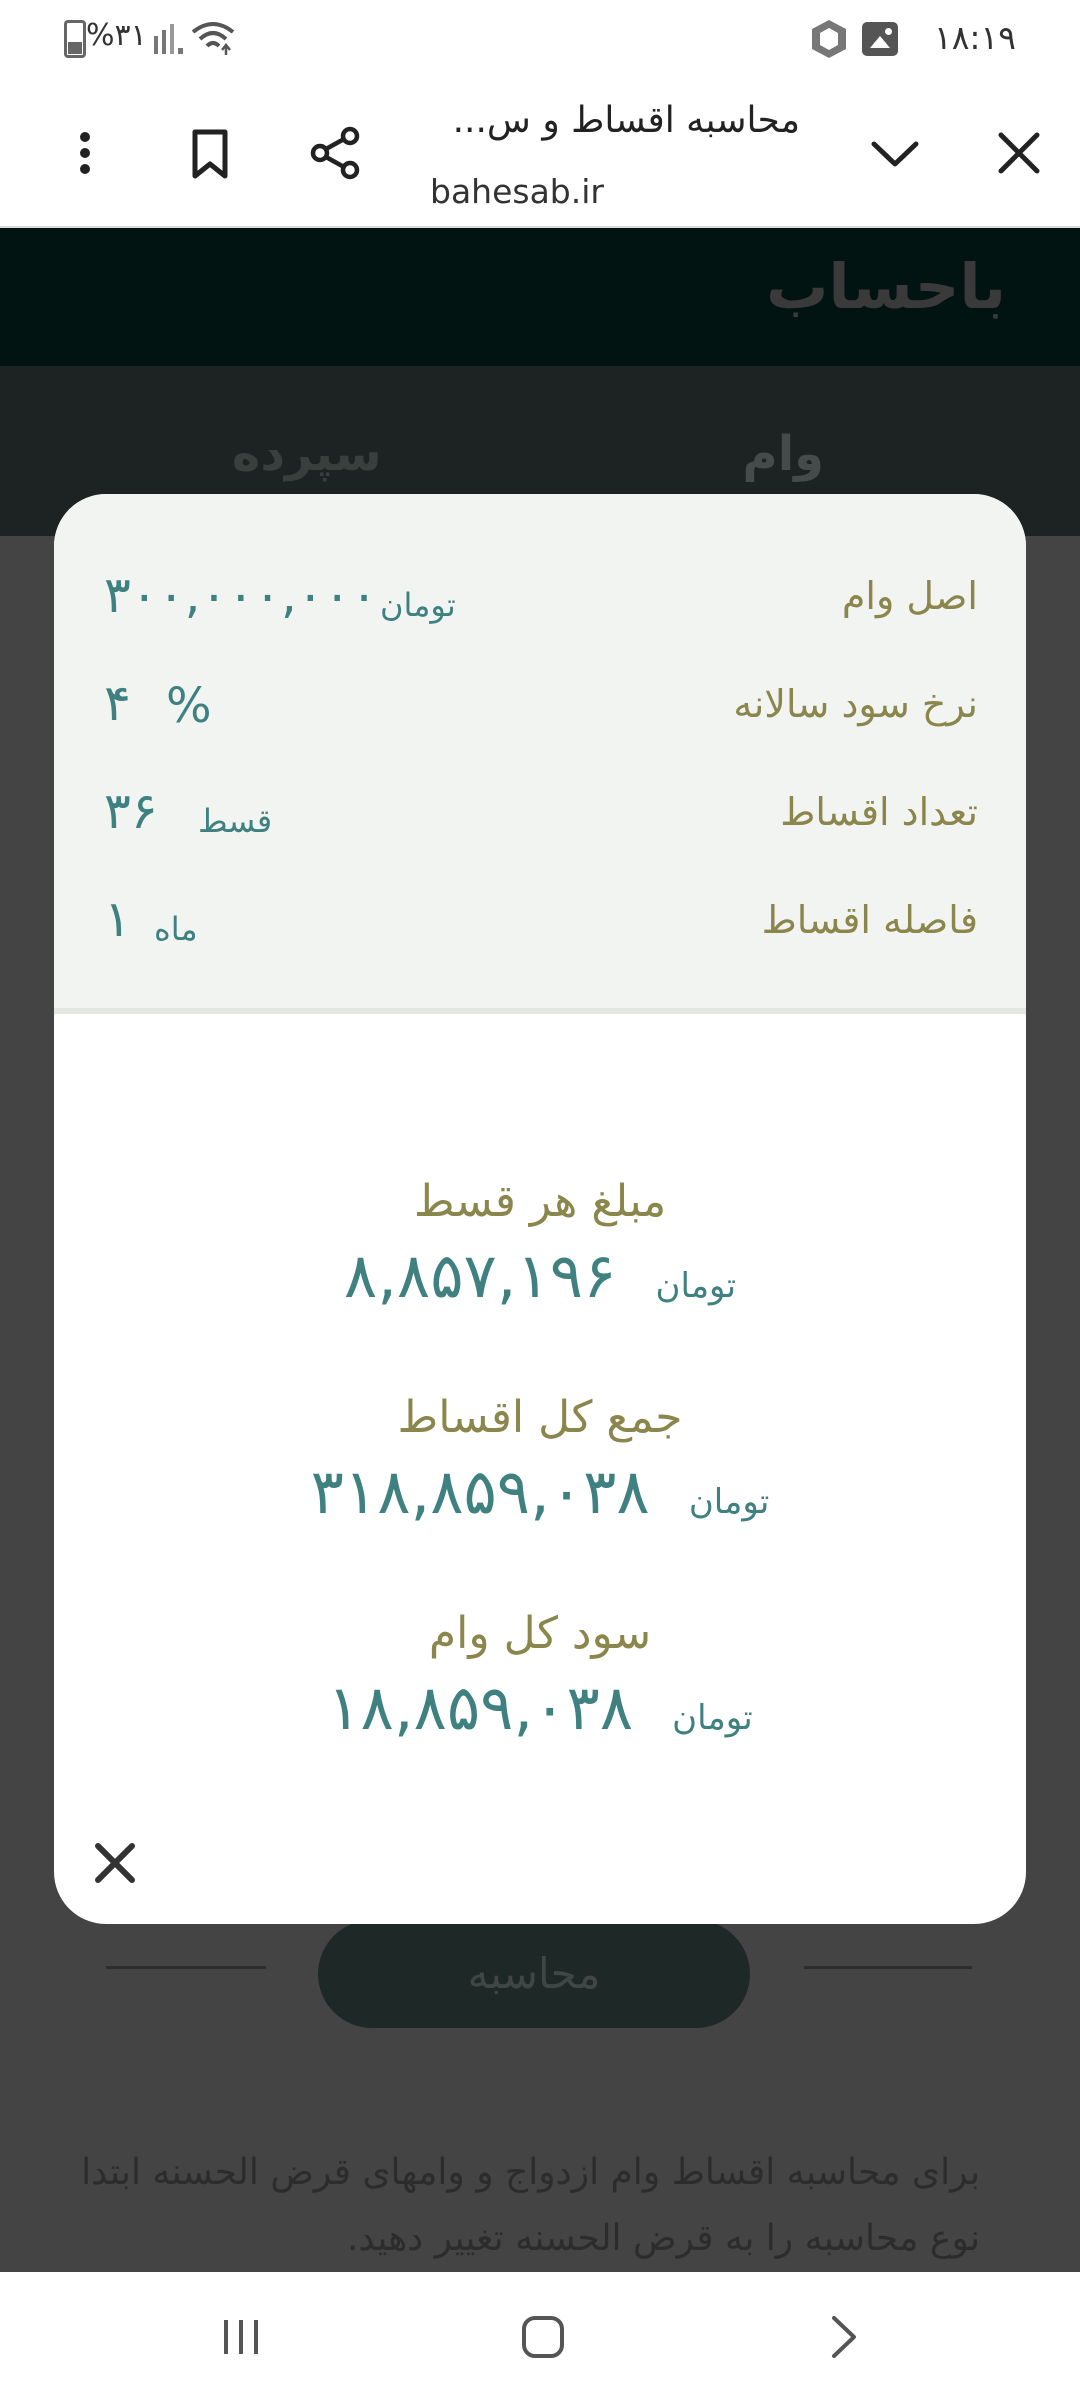 Image resolution: width=1080 pixels, height=2400 pixels. What do you see at coordinates (540, 601) in the screenshot?
I see `input-row-principal: اصل وام ۳۰۰,۰۰۰,۰۰۰ تومان` at bounding box center [540, 601].